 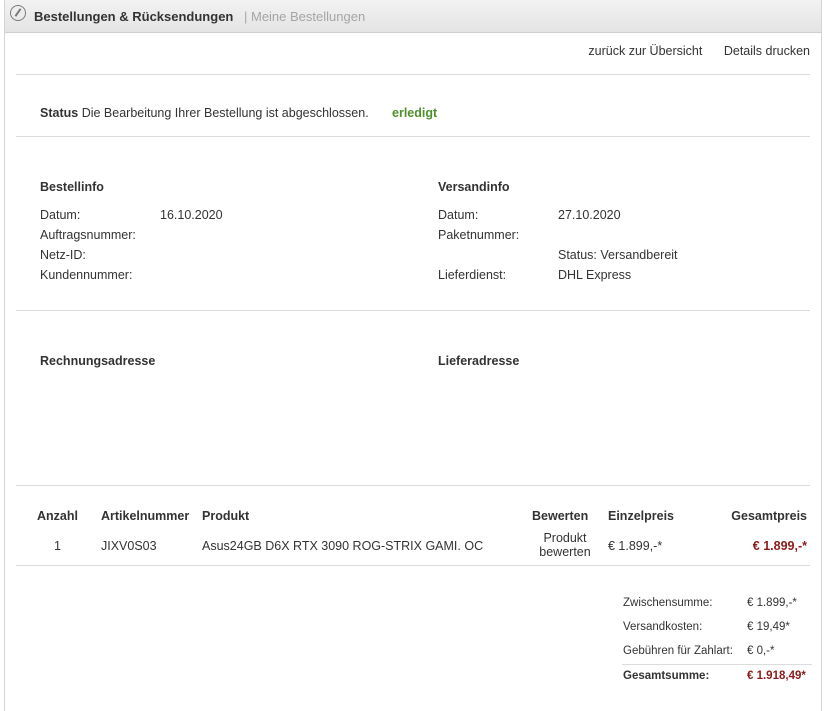 What do you see at coordinates (458, 215) in the screenshot?
I see `shipping-date-label: Datum:` at bounding box center [458, 215].